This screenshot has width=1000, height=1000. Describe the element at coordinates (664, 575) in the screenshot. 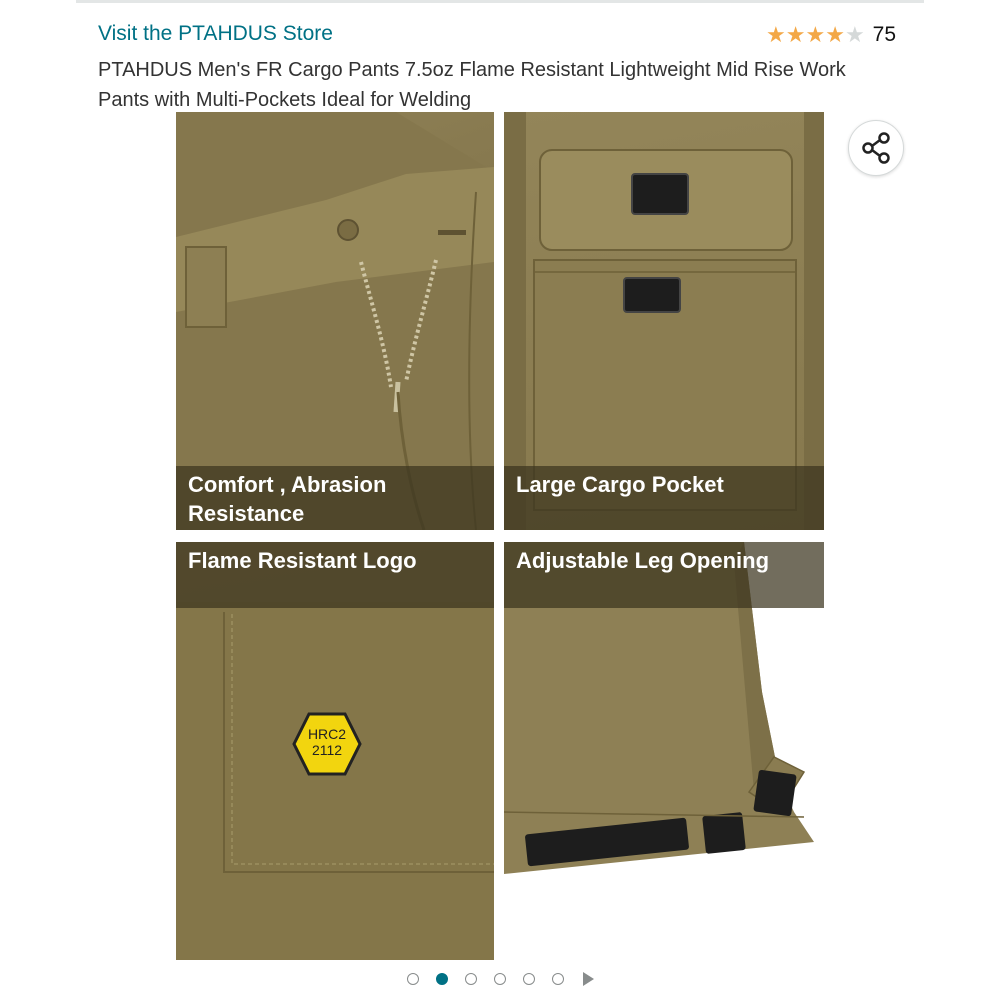

I see `caption-leg-opening: Adjustable Leg Opening` at that location.